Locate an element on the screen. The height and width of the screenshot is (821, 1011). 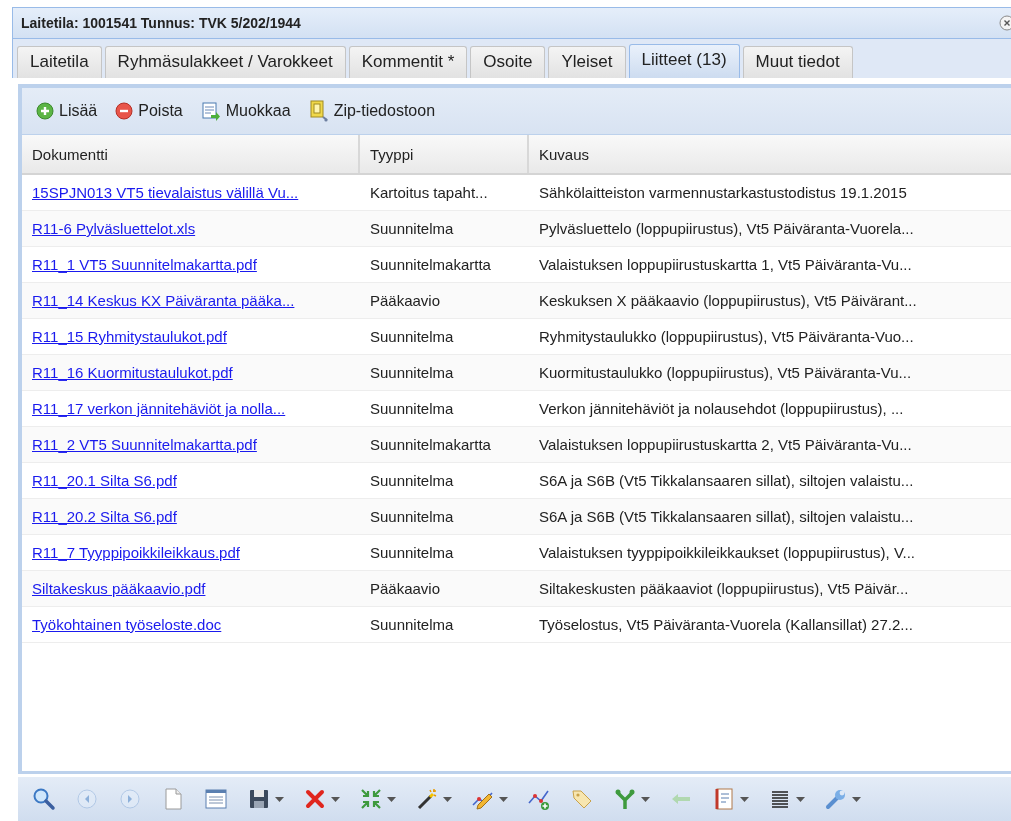
tab: Ryhmäsulakkeet / Varokkeet is located at coordinates (225, 62).